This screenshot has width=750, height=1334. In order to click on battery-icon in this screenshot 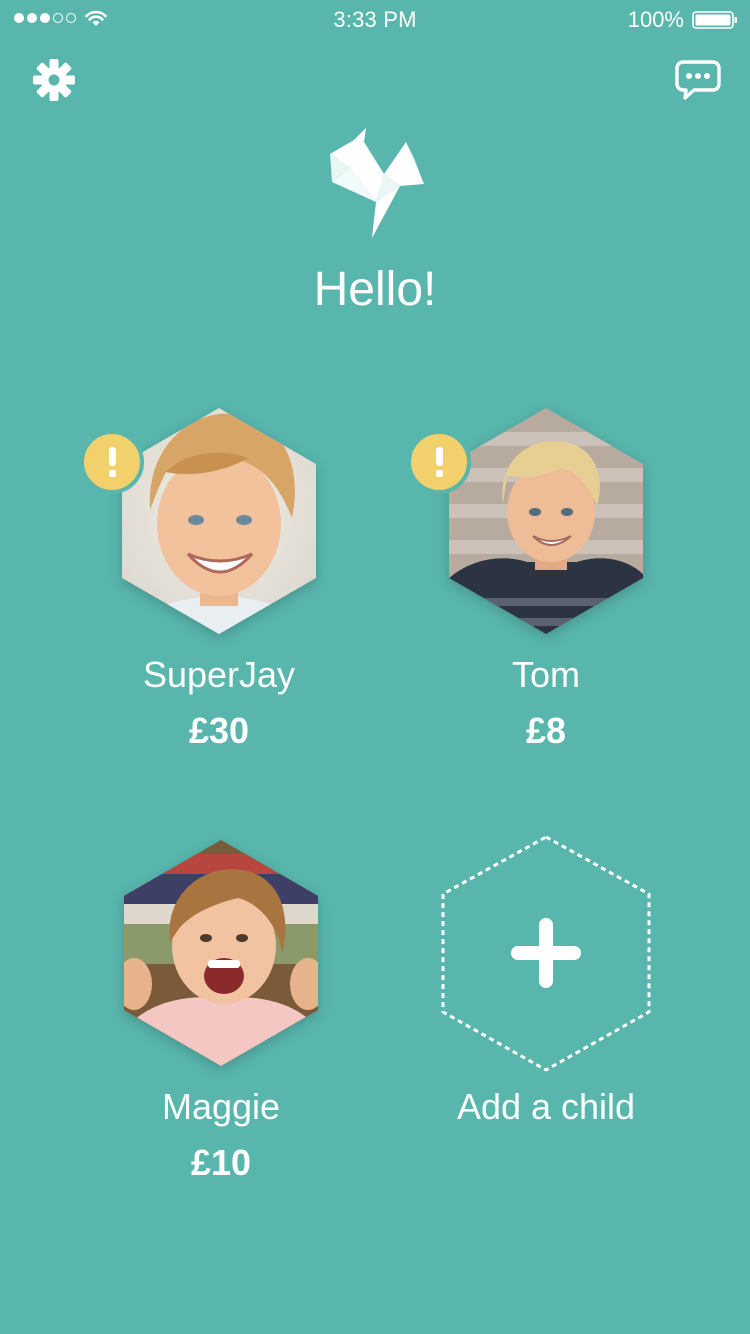, I will do `click(714, 20)`.